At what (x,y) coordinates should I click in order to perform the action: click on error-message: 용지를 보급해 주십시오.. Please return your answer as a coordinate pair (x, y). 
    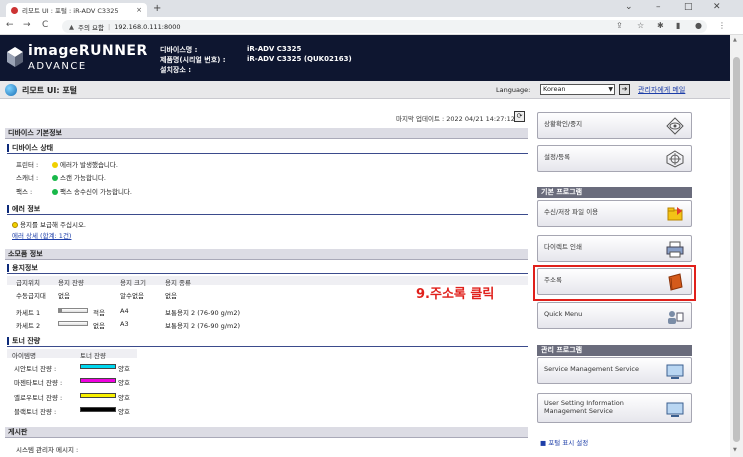
    Looking at the image, I should click on (49, 224).